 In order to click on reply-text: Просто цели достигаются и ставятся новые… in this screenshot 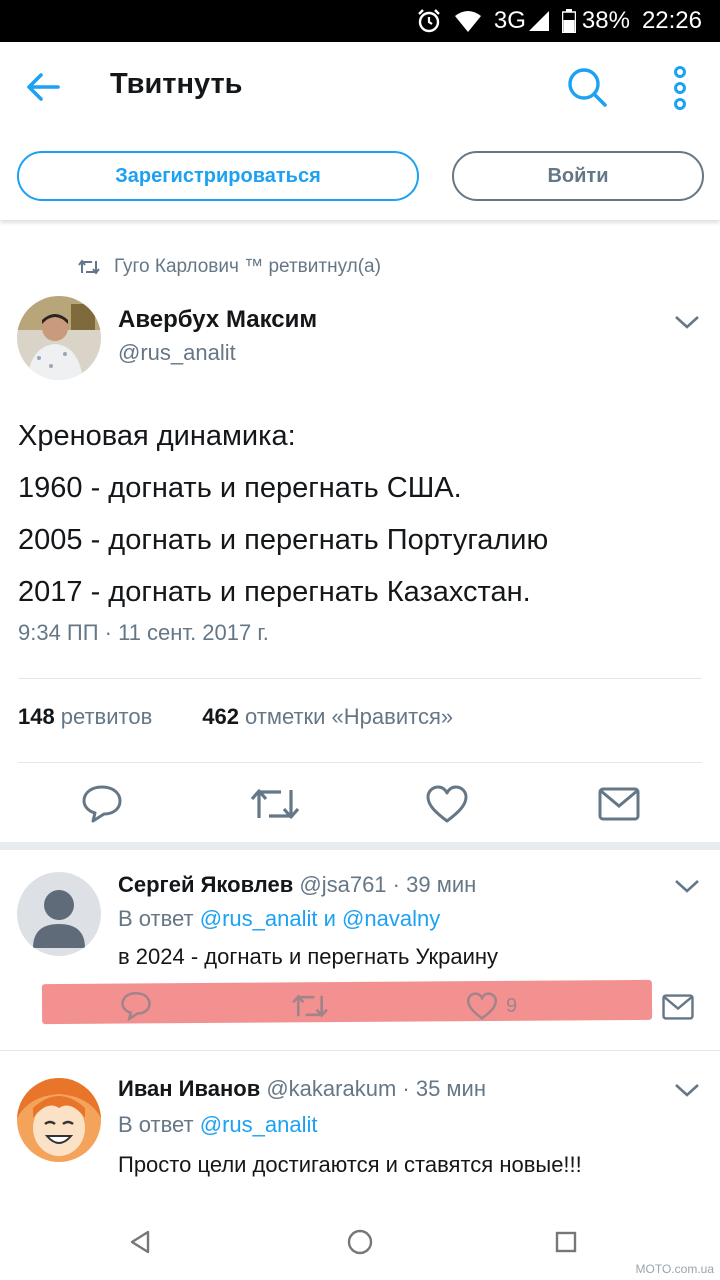, I will do `click(350, 1164)`.